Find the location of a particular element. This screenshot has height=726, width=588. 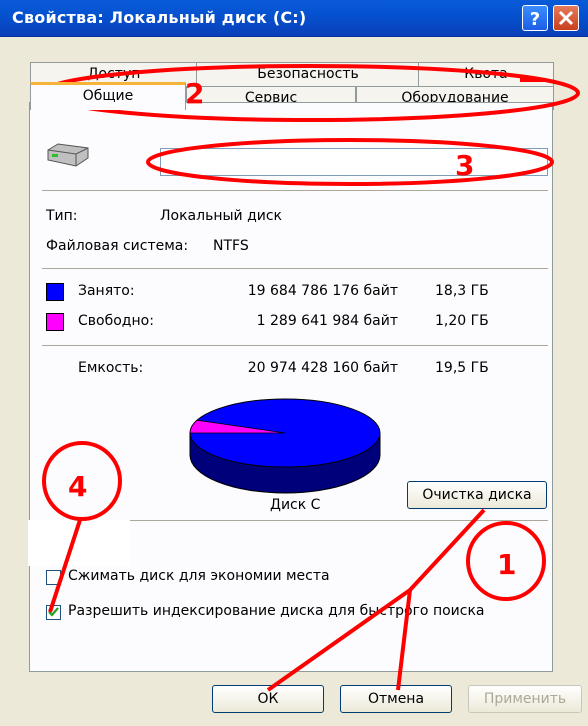

used-bytes: 19 684 786 176 байт is located at coordinates (322, 291).